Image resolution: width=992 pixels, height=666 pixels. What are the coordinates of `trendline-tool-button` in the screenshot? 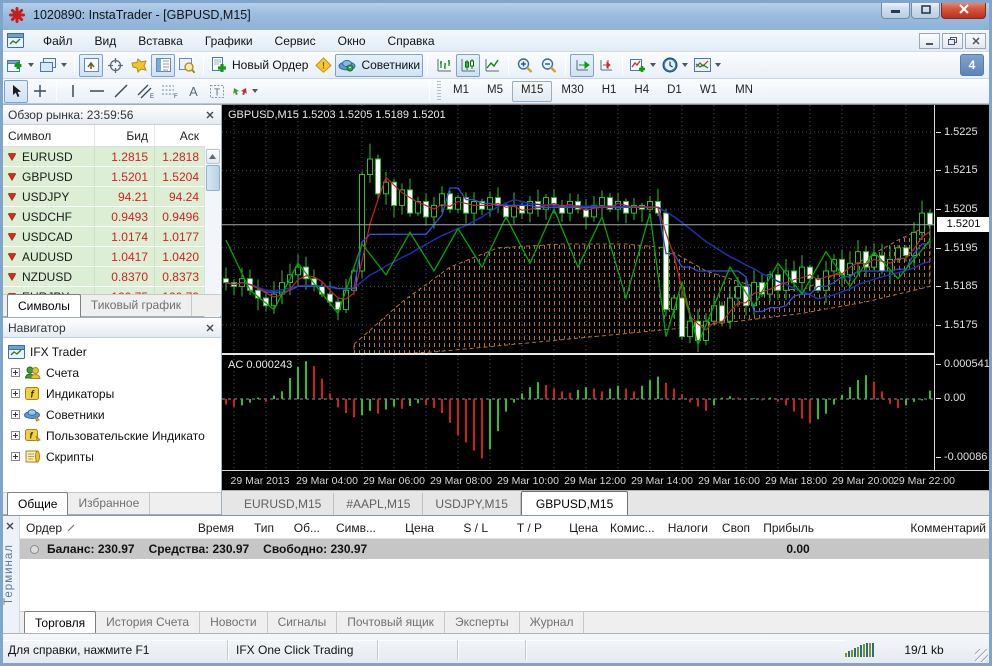 It's located at (121, 91).